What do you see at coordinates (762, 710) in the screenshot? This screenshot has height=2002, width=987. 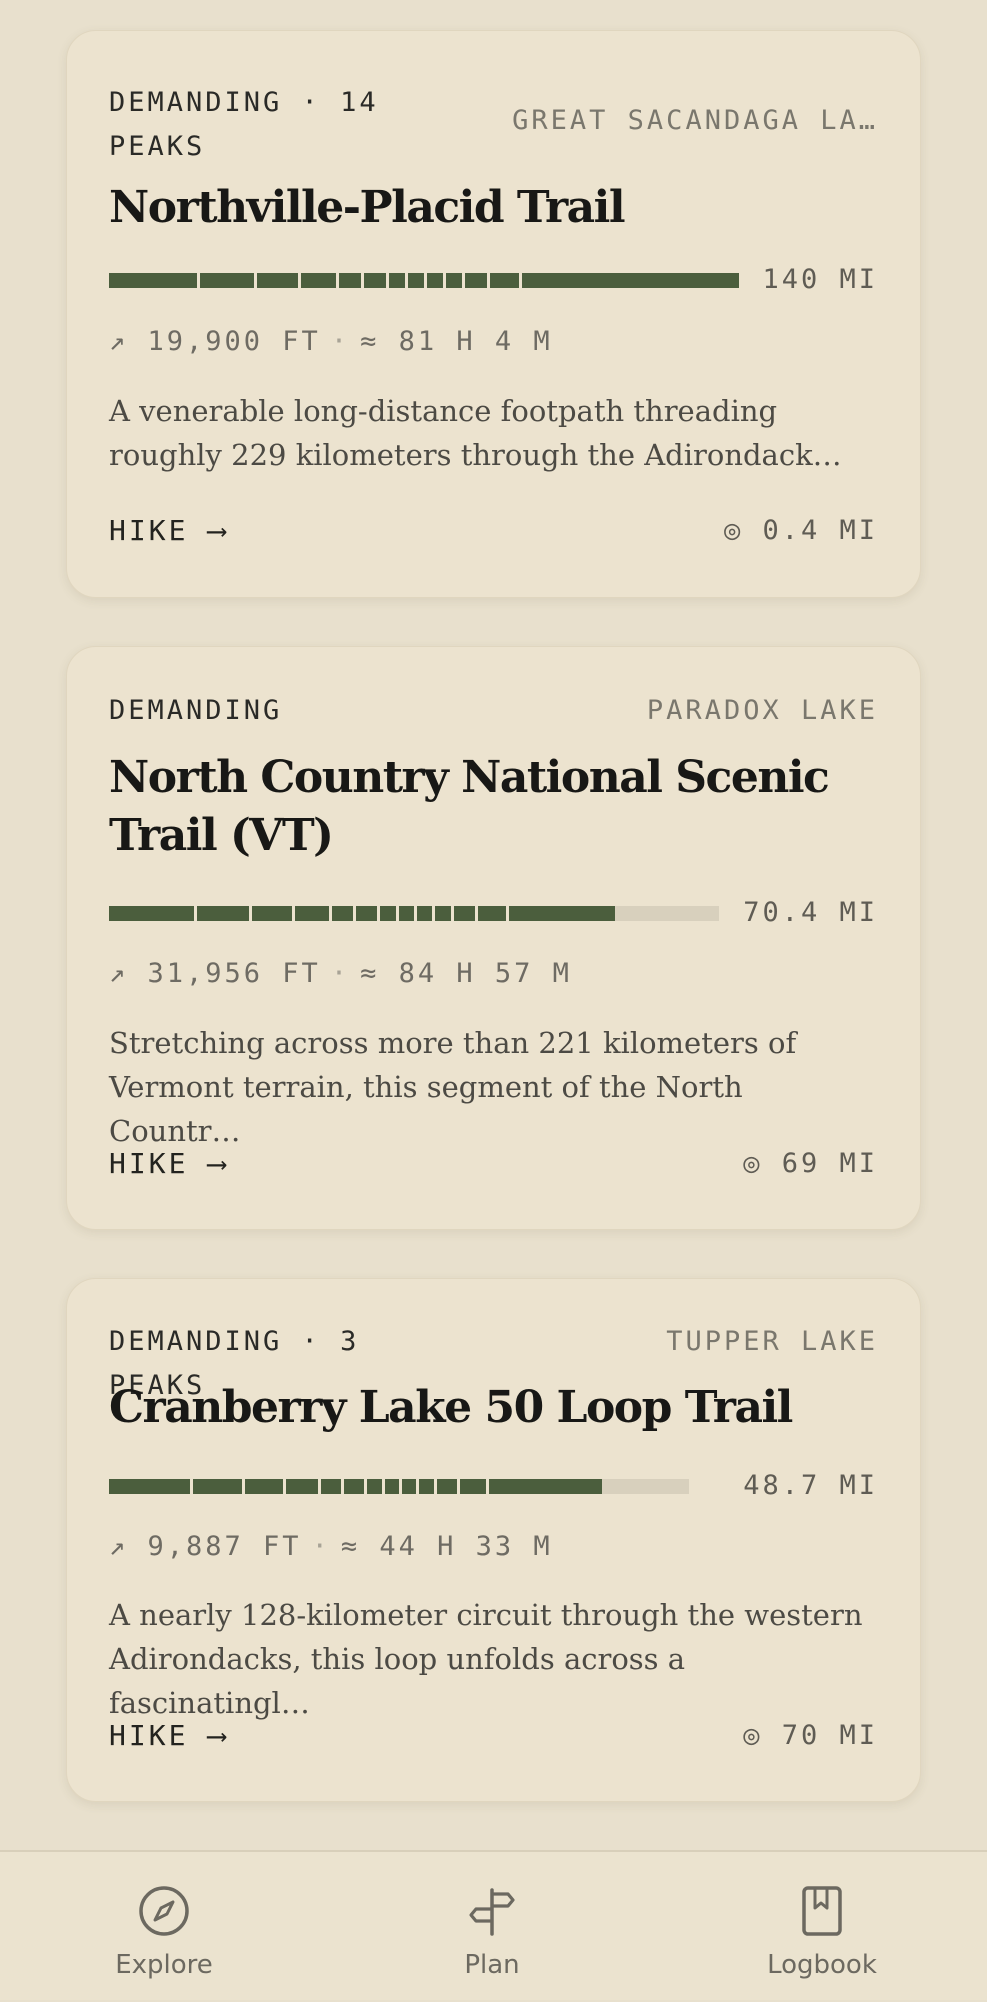 I see `location-label: PARADOX LAKE` at bounding box center [762, 710].